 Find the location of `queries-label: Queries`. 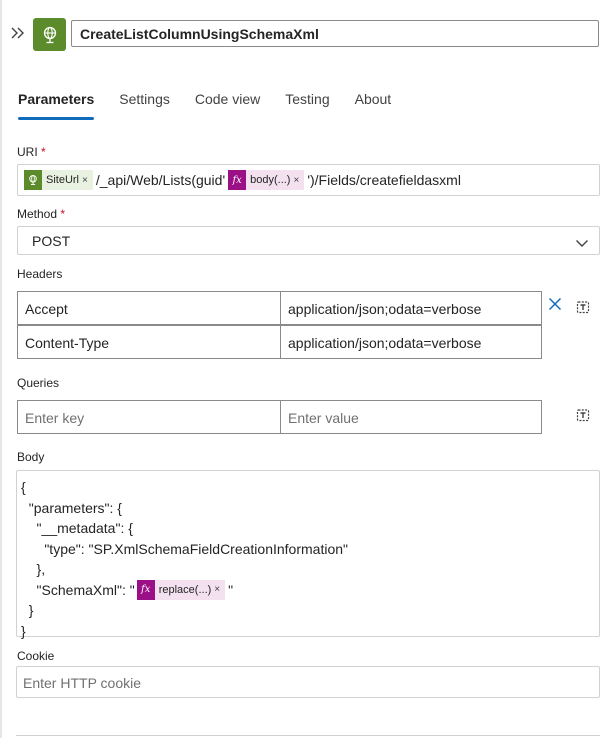

queries-label: Queries is located at coordinates (38, 383).